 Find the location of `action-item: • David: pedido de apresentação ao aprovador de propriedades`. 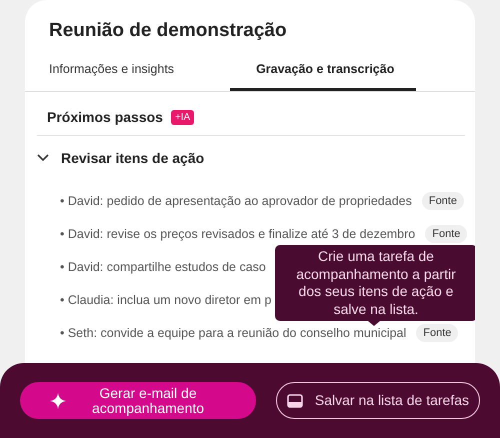

action-item: • David: pedido de apresentação ao aprovador de propriedades is located at coordinates (236, 201).